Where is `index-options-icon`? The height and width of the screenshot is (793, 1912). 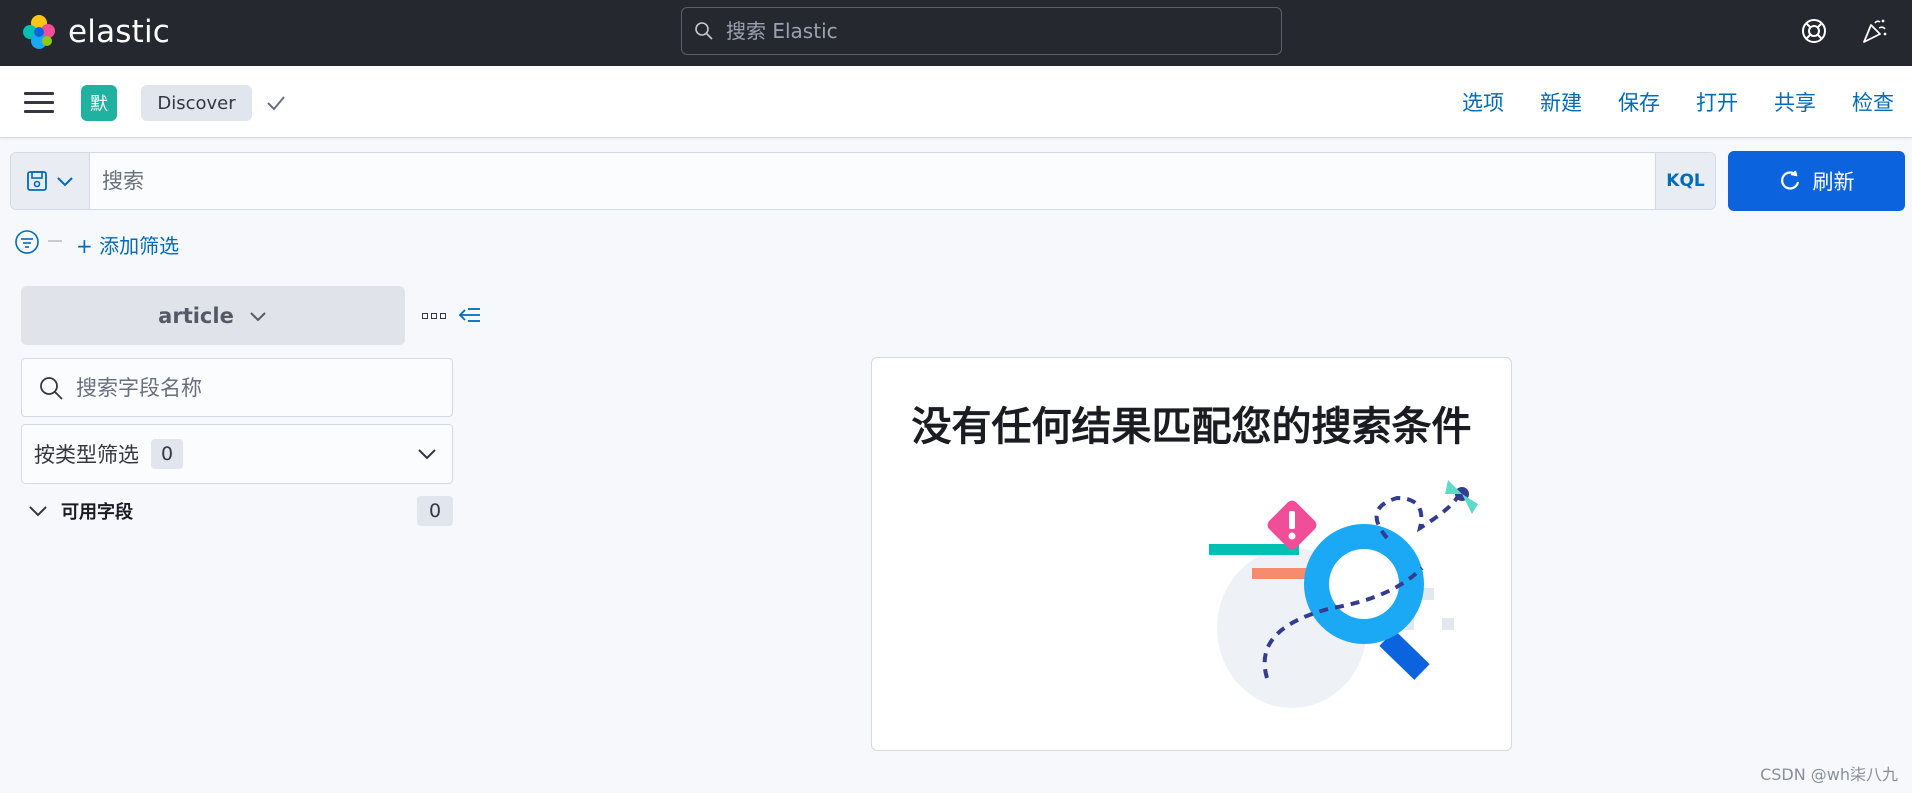
index-options-icon is located at coordinates (435, 316).